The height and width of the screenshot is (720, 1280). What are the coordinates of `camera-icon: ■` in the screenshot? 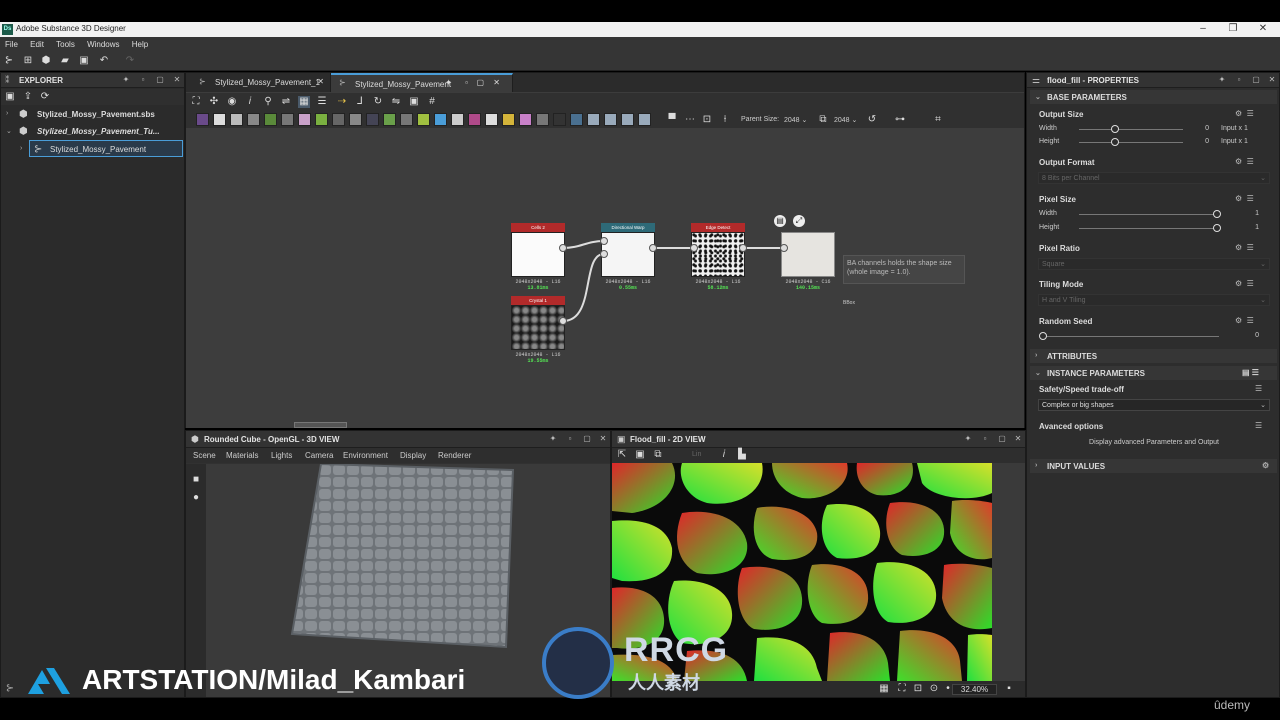 It's located at (196, 480).